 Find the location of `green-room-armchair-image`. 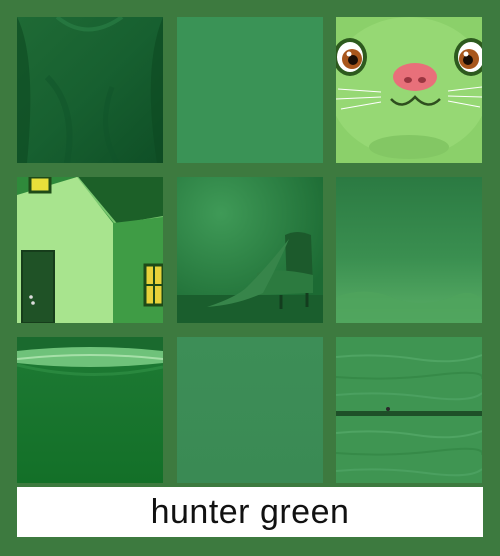

green-room-armchair-image is located at coordinates (250, 250).